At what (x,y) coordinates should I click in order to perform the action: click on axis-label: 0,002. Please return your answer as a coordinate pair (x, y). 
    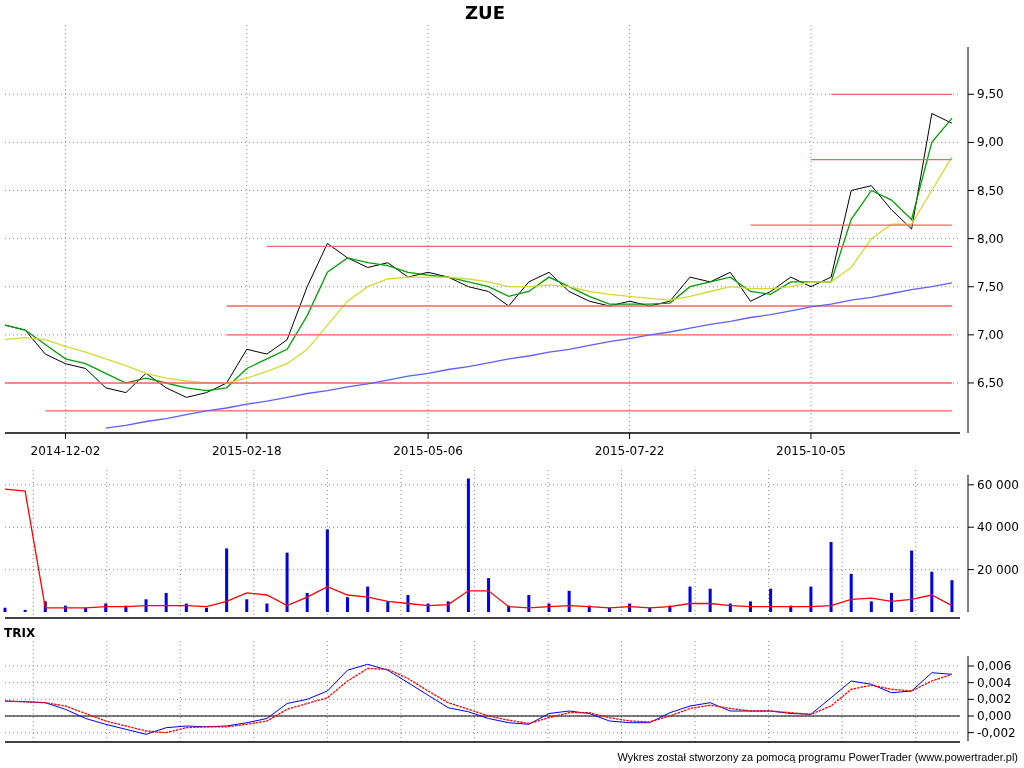
    Looking at the image, I should click on (994, 699).